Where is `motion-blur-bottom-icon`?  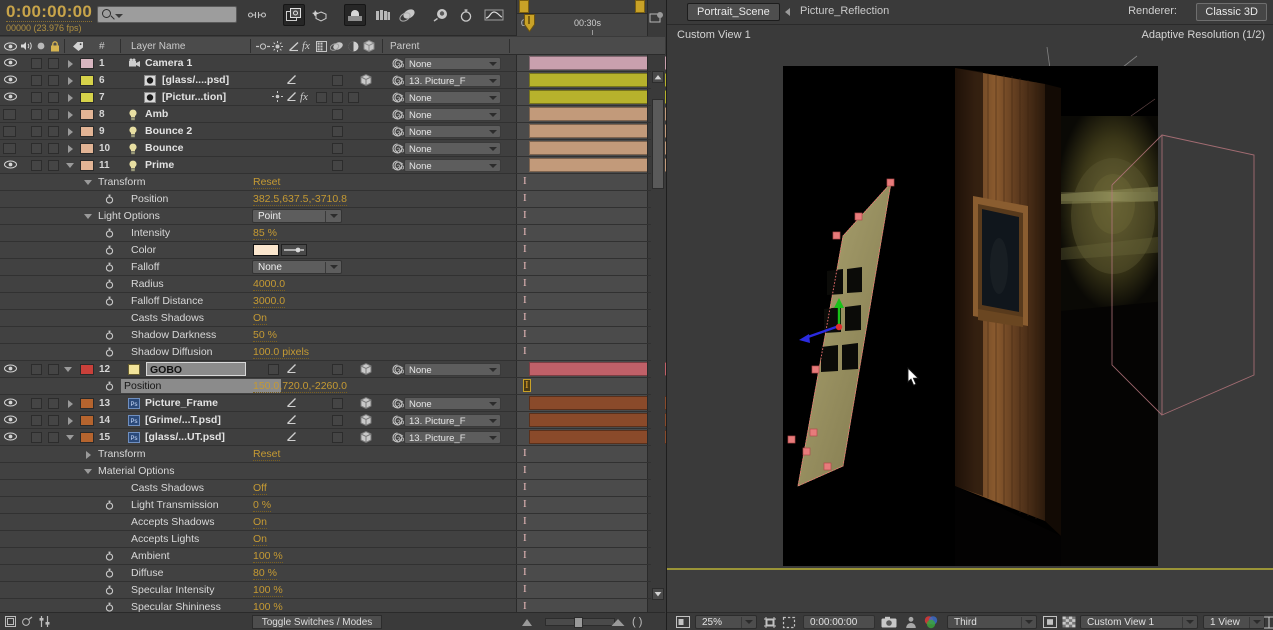 motion-blur-bottom-icon is located at coordinates (27, 622).